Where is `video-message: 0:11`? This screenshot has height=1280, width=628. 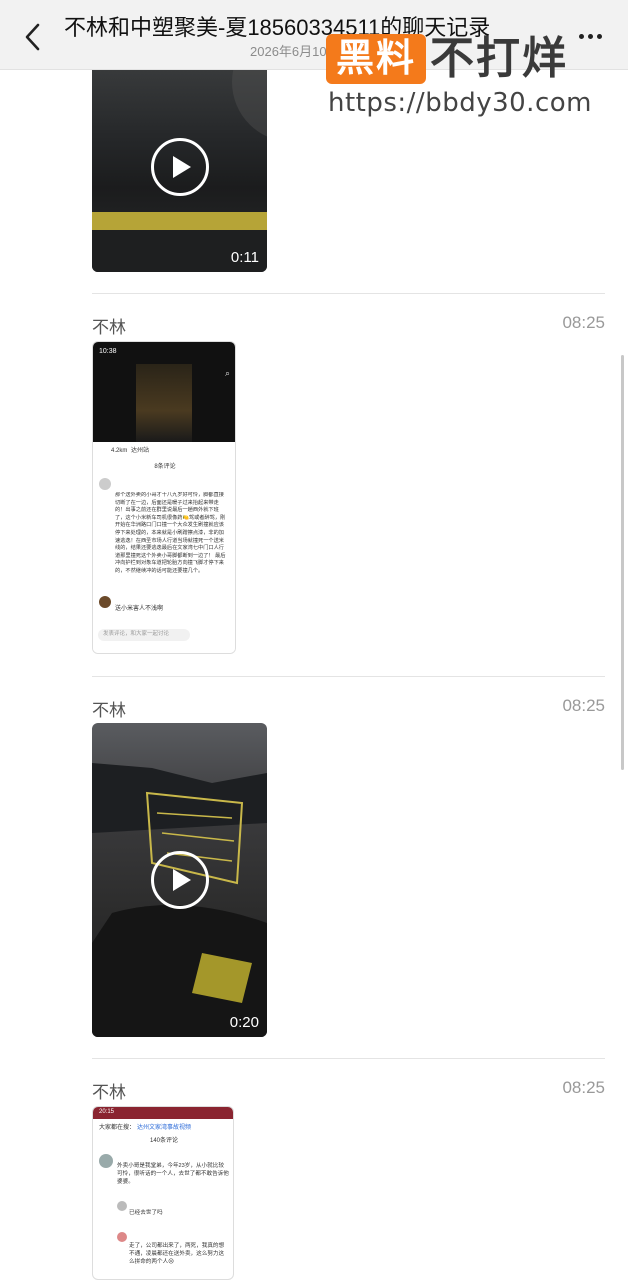
video-message: 0:11 is located at coordinates (179, 167).